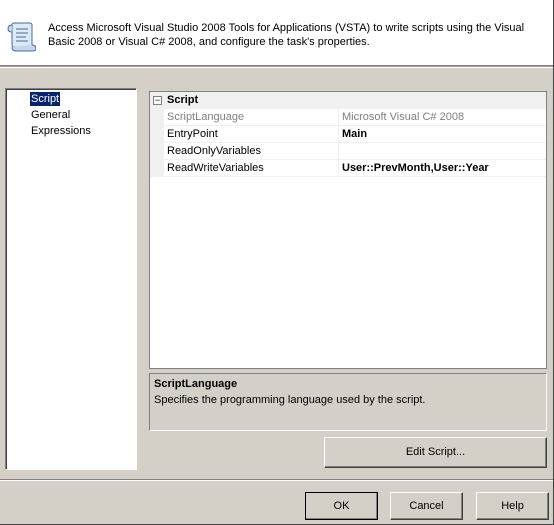 This screenshot has height=525, width=554. Describe the element at coordinates (61, 131) in the screenshot. I see `nav-item-expressions: Expressions` at that location.